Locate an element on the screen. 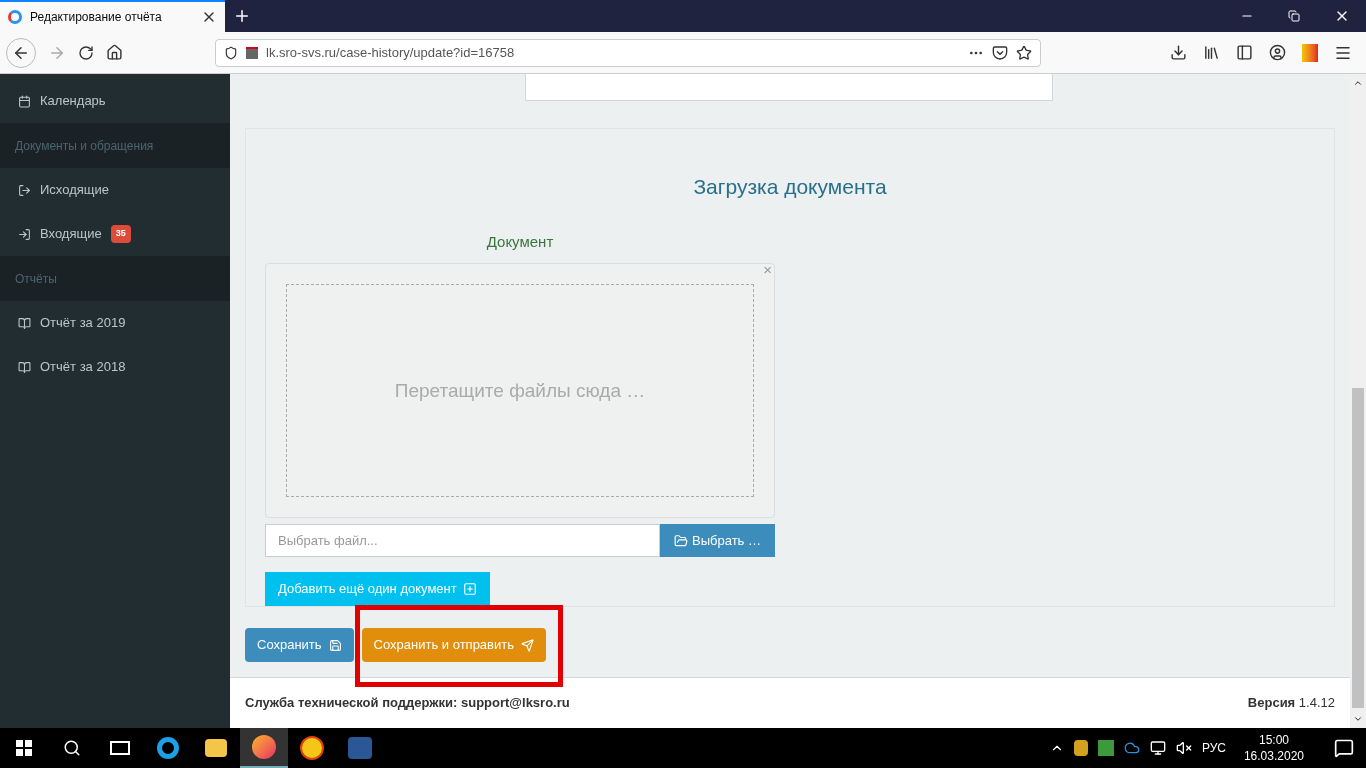 Image resolution: width=1366 pixels, height=768 pixels. save-button: Сохранить is located at coordinates (299, 645).